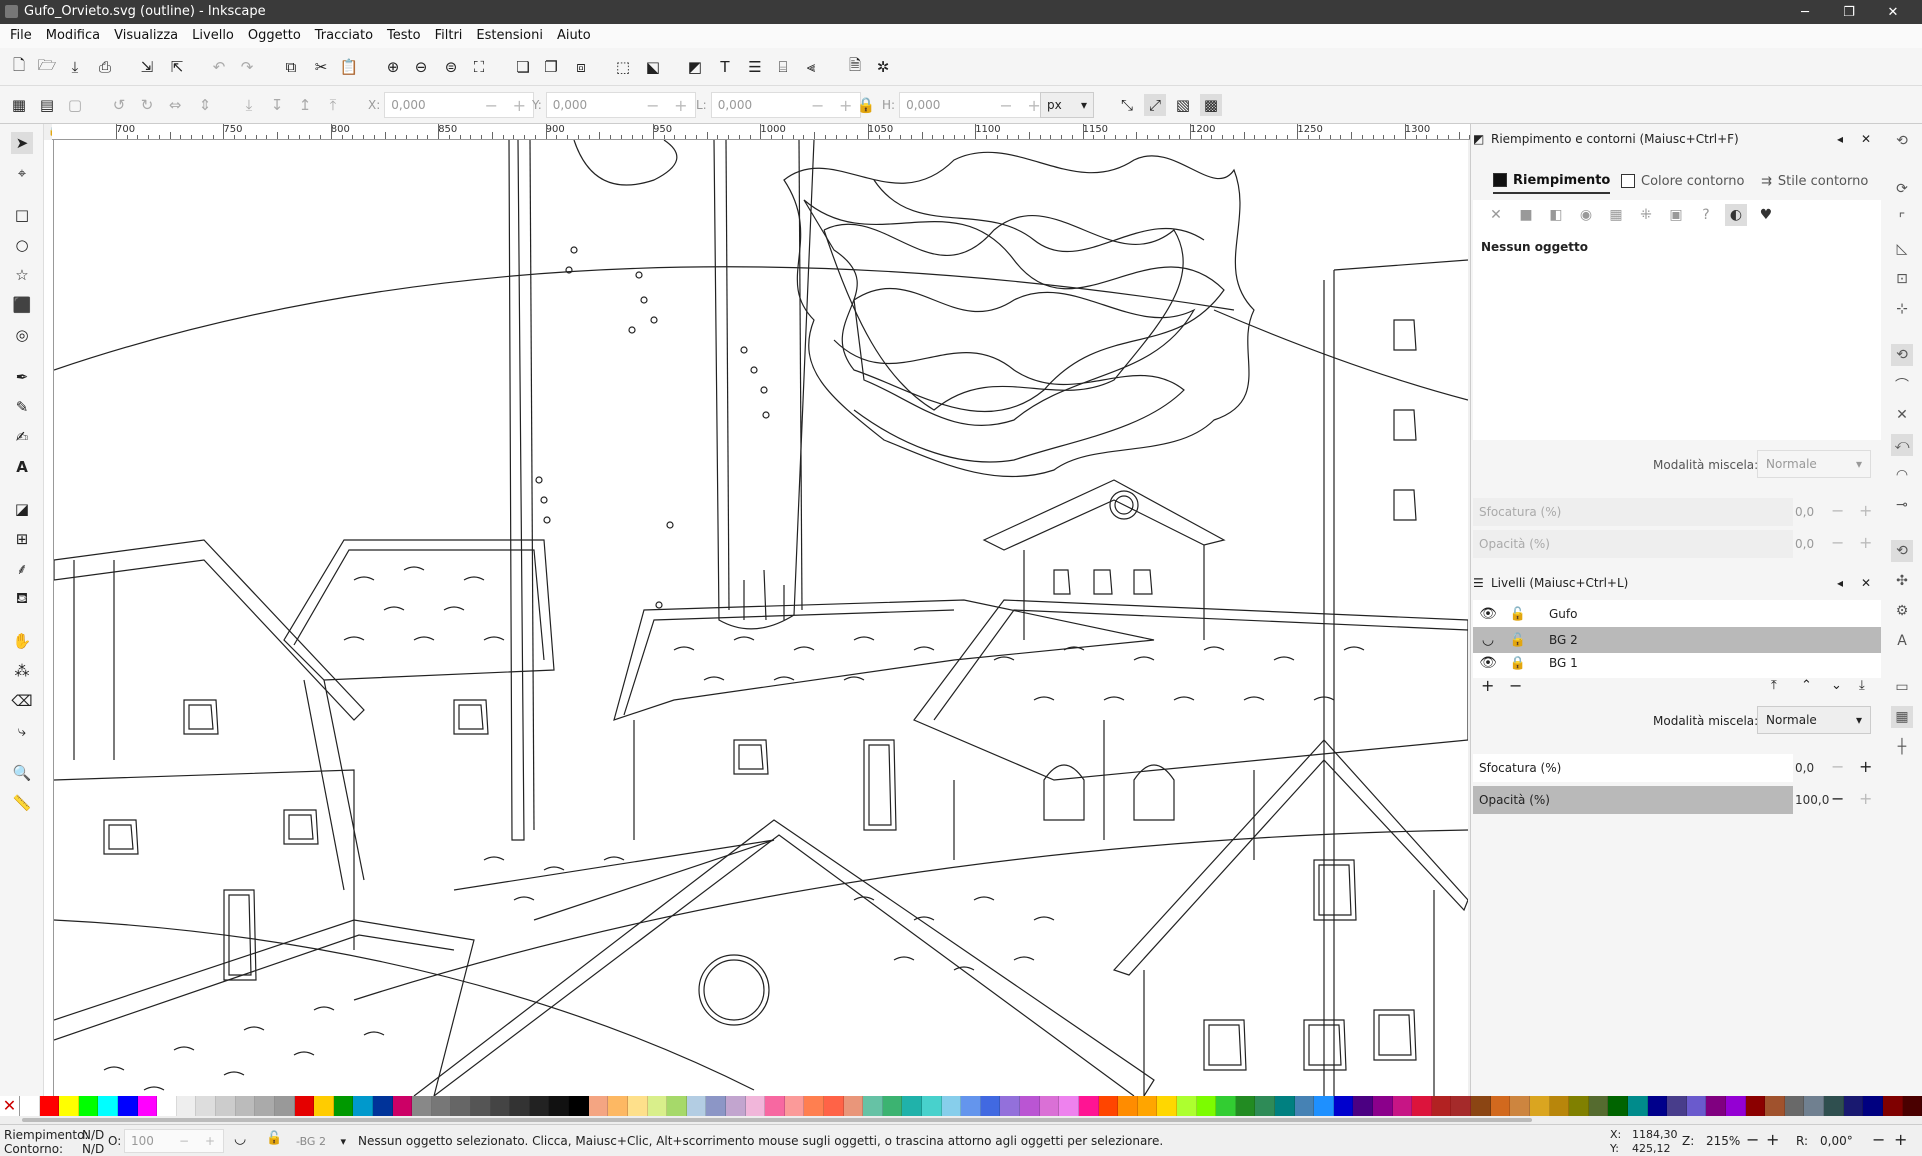  I want to click on dropper-tool-icon: ⸙, so click(22, 569).